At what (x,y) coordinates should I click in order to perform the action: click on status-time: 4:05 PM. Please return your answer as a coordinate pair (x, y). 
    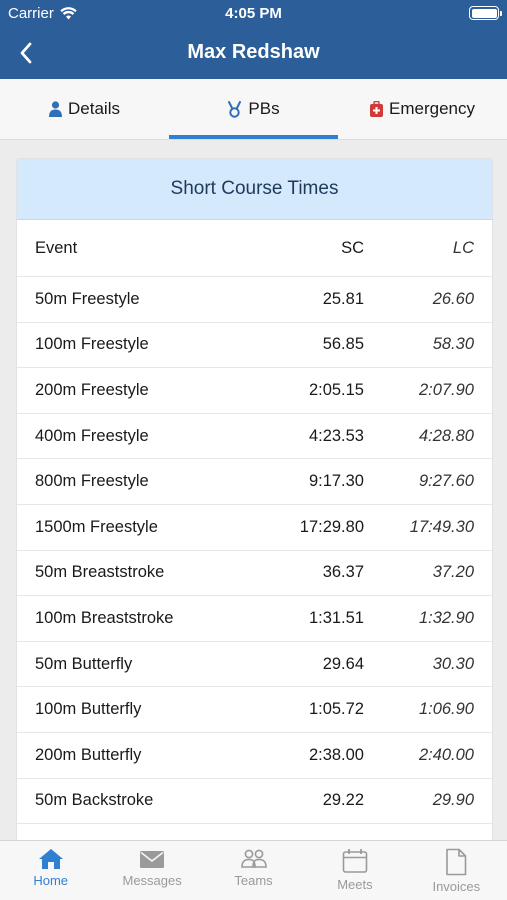
    Looking at the image, I should click on (253, 13).